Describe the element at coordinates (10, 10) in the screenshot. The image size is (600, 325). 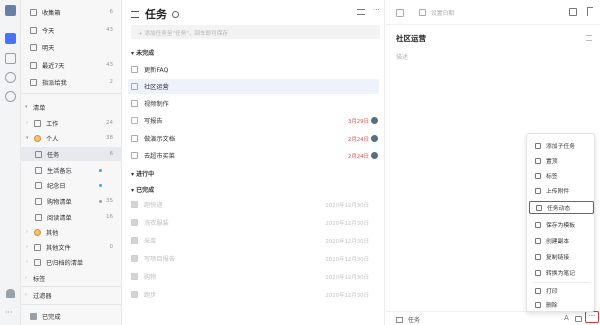
I see `avatar` at that location.